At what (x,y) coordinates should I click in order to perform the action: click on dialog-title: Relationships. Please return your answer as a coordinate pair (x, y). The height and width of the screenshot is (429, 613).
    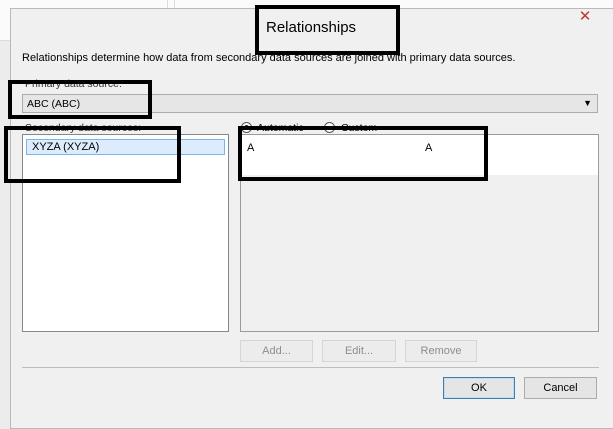
    Looking at the image, I should click on (327, 30).